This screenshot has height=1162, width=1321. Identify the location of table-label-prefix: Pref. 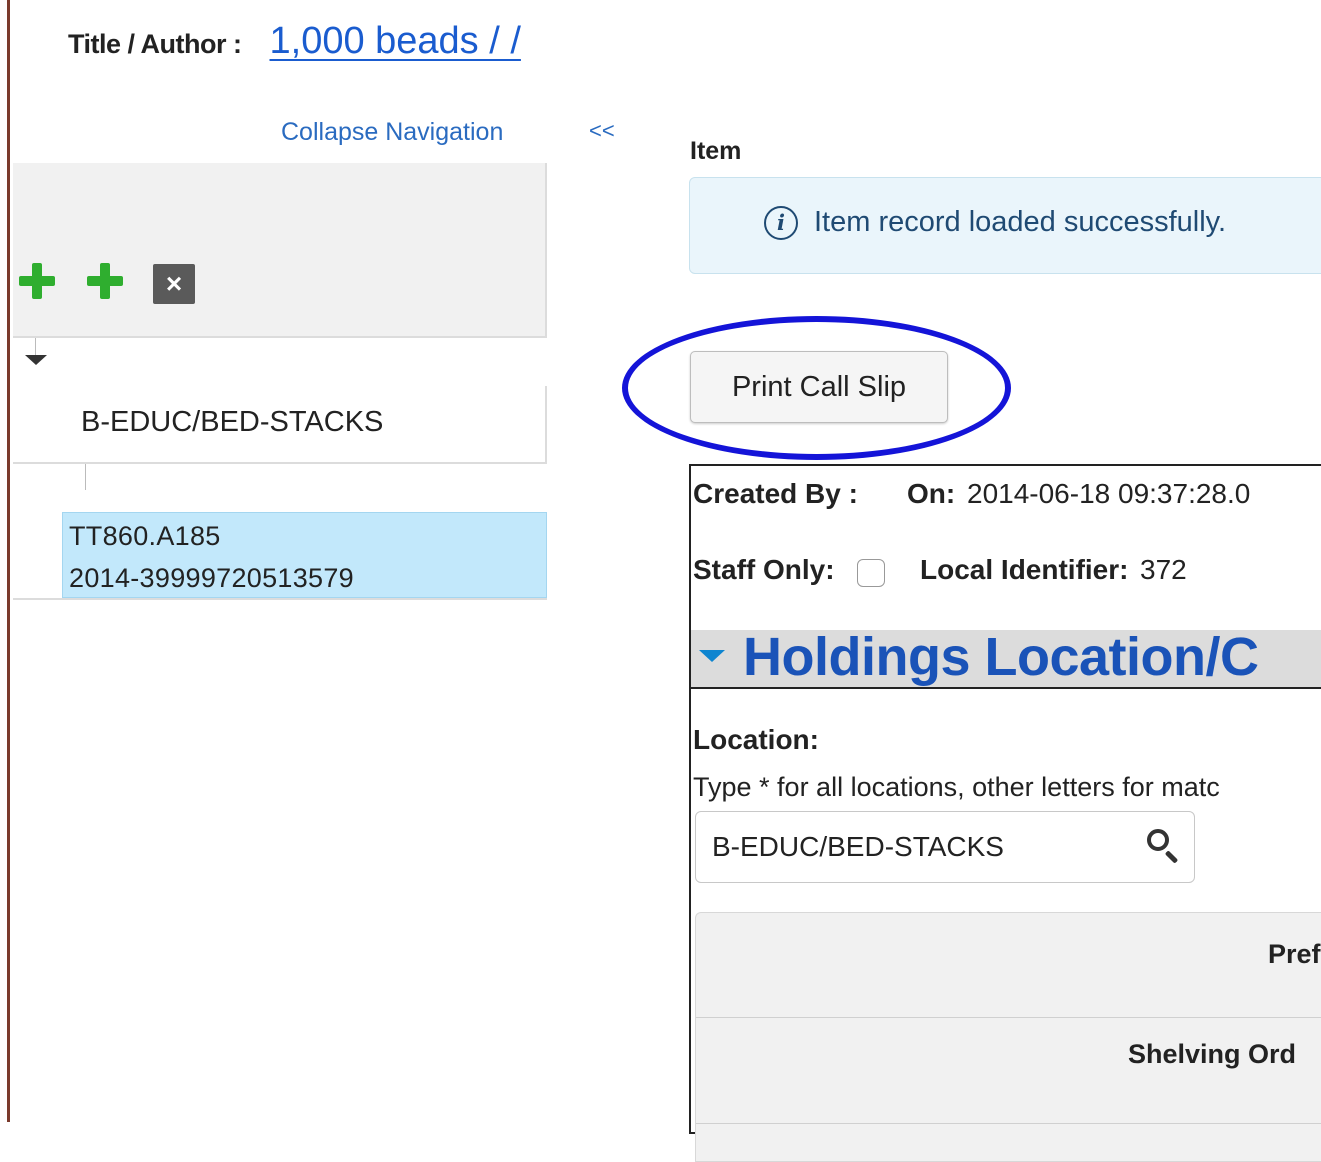
(1294, 954).